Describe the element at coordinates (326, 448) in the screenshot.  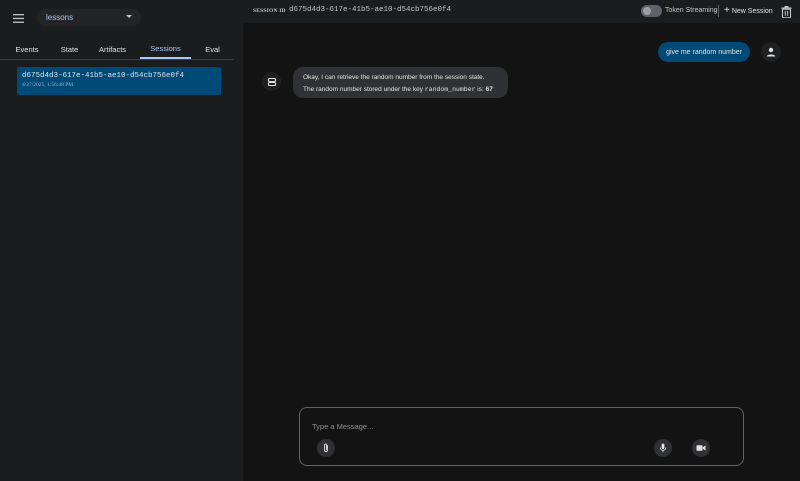
I see `attach-icon` at that location.